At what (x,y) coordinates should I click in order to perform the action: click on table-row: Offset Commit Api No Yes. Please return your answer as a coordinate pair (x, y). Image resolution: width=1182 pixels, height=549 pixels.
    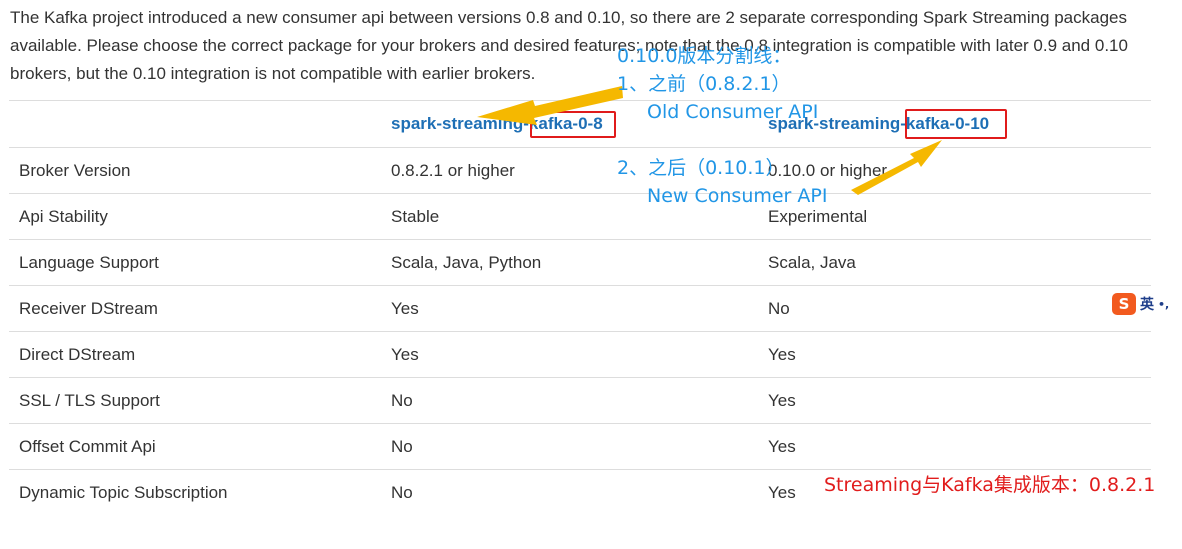
    Looking at the image, I should click on (580, 446).